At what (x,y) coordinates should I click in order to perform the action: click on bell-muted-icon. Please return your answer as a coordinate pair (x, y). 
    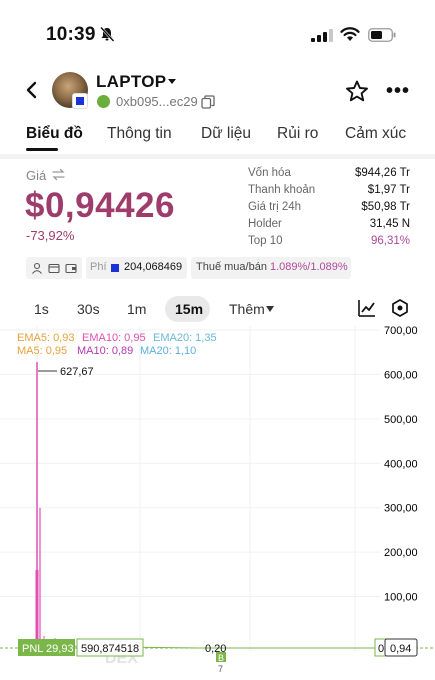
    Looking at the image, I should click on (107, 34).